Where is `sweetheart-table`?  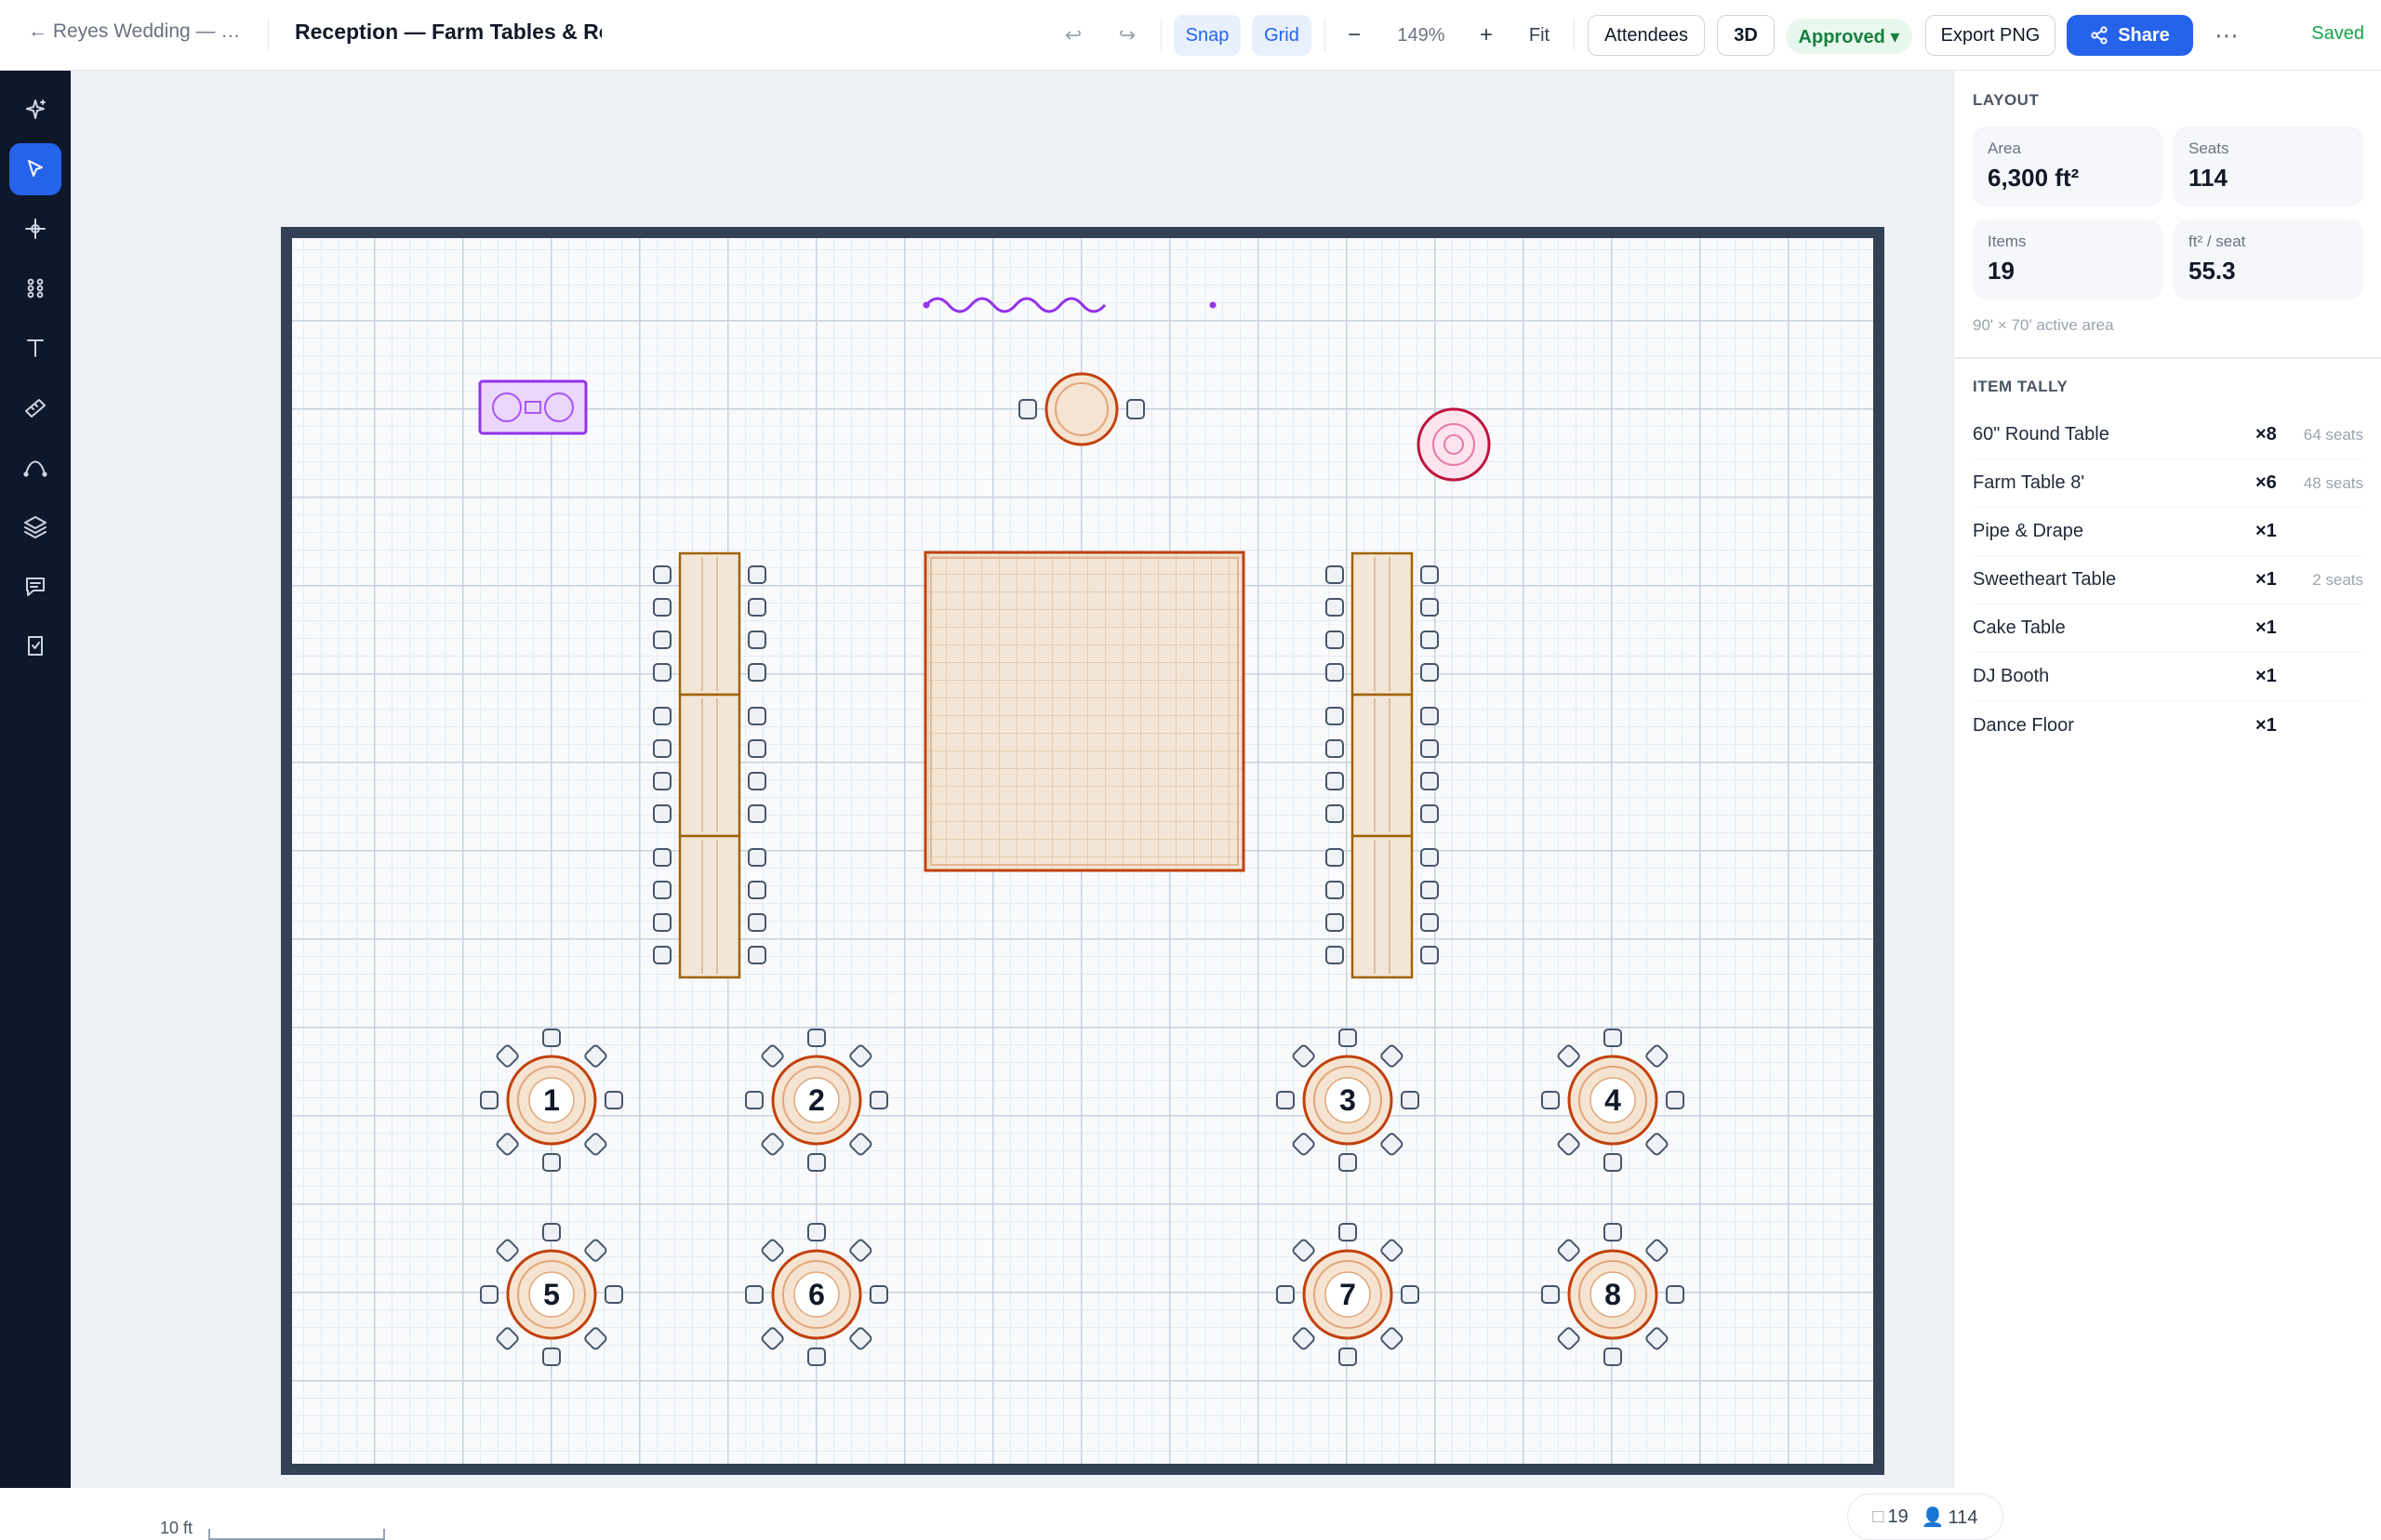 sweetheart-table is located at coordinates (1081, 409).